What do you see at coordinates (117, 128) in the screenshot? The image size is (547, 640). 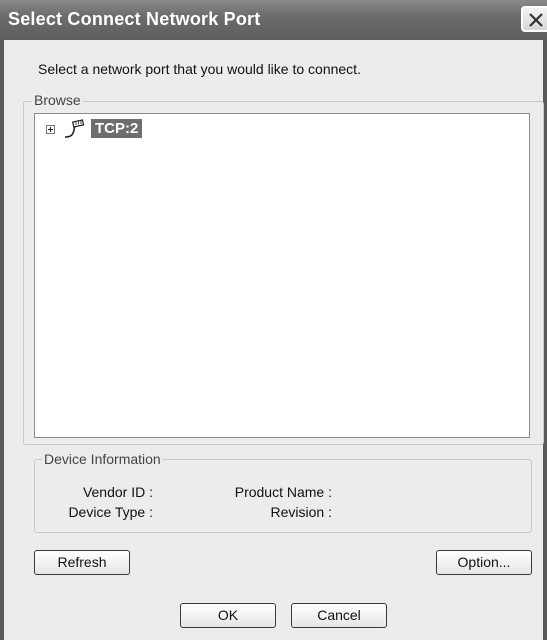 I see `tree-node-label: TCP:2` at bounding box center [117, 128].